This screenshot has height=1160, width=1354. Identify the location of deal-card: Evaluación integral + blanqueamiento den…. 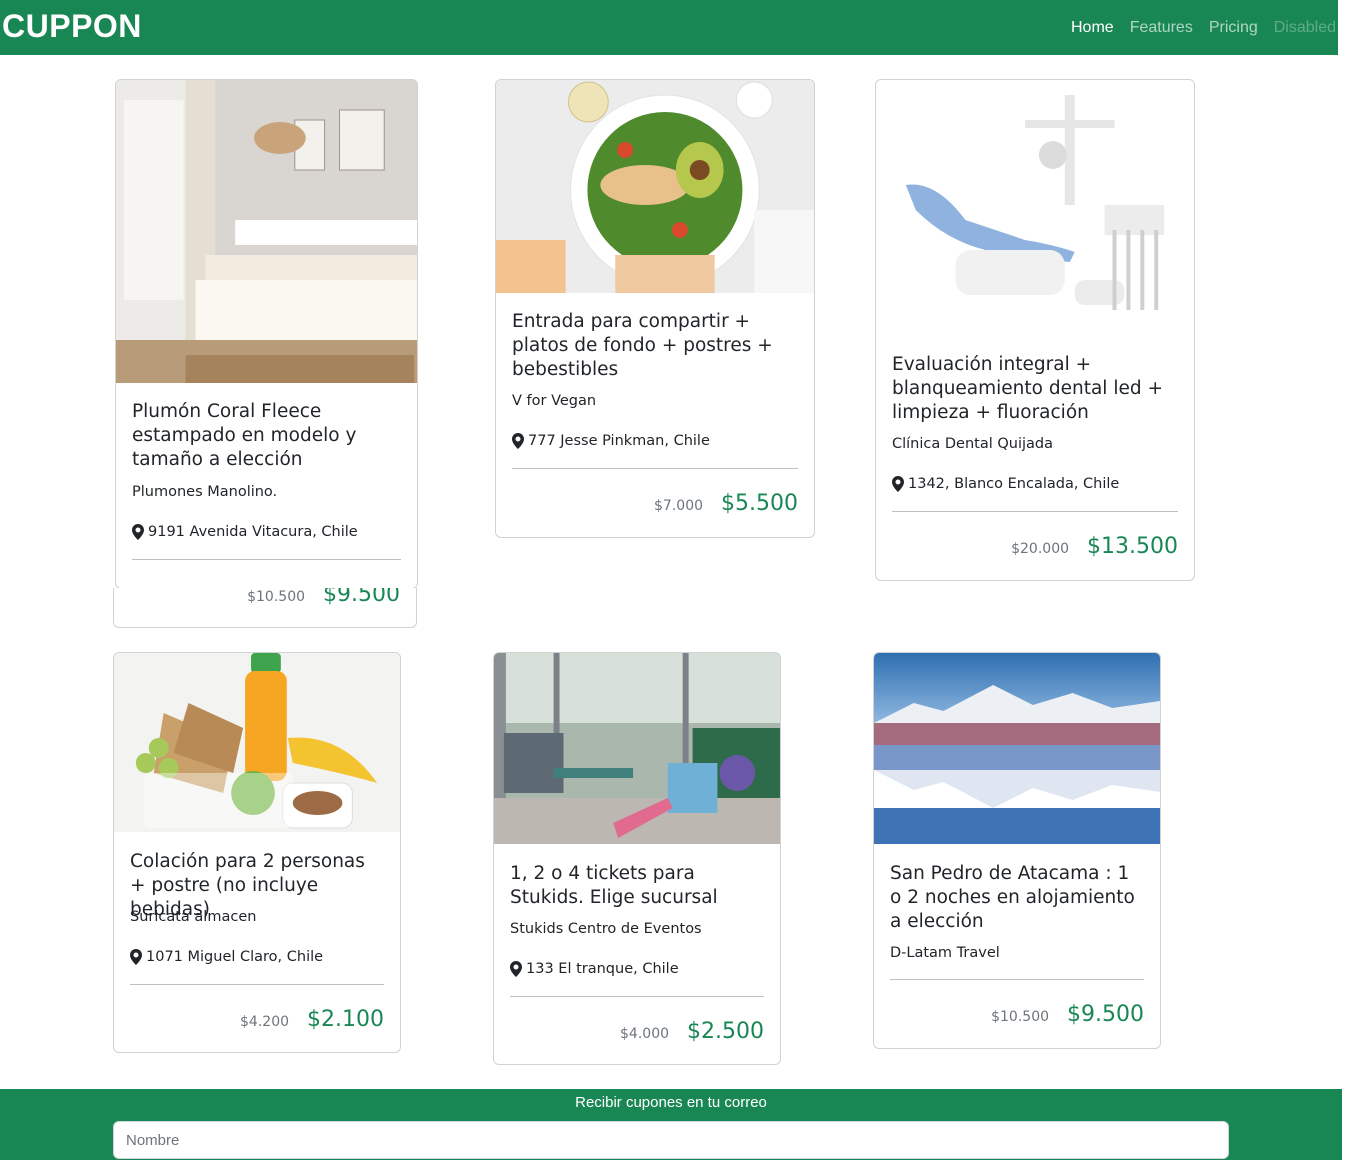
(1035, 330).